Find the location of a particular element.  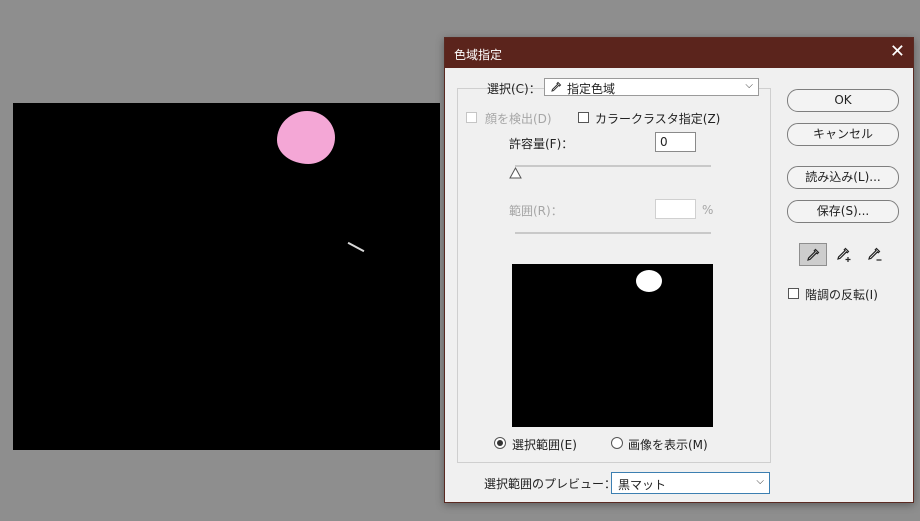

preview-mode-dropdown: 黒マット ⌵ is located at coordinates (690, 483).